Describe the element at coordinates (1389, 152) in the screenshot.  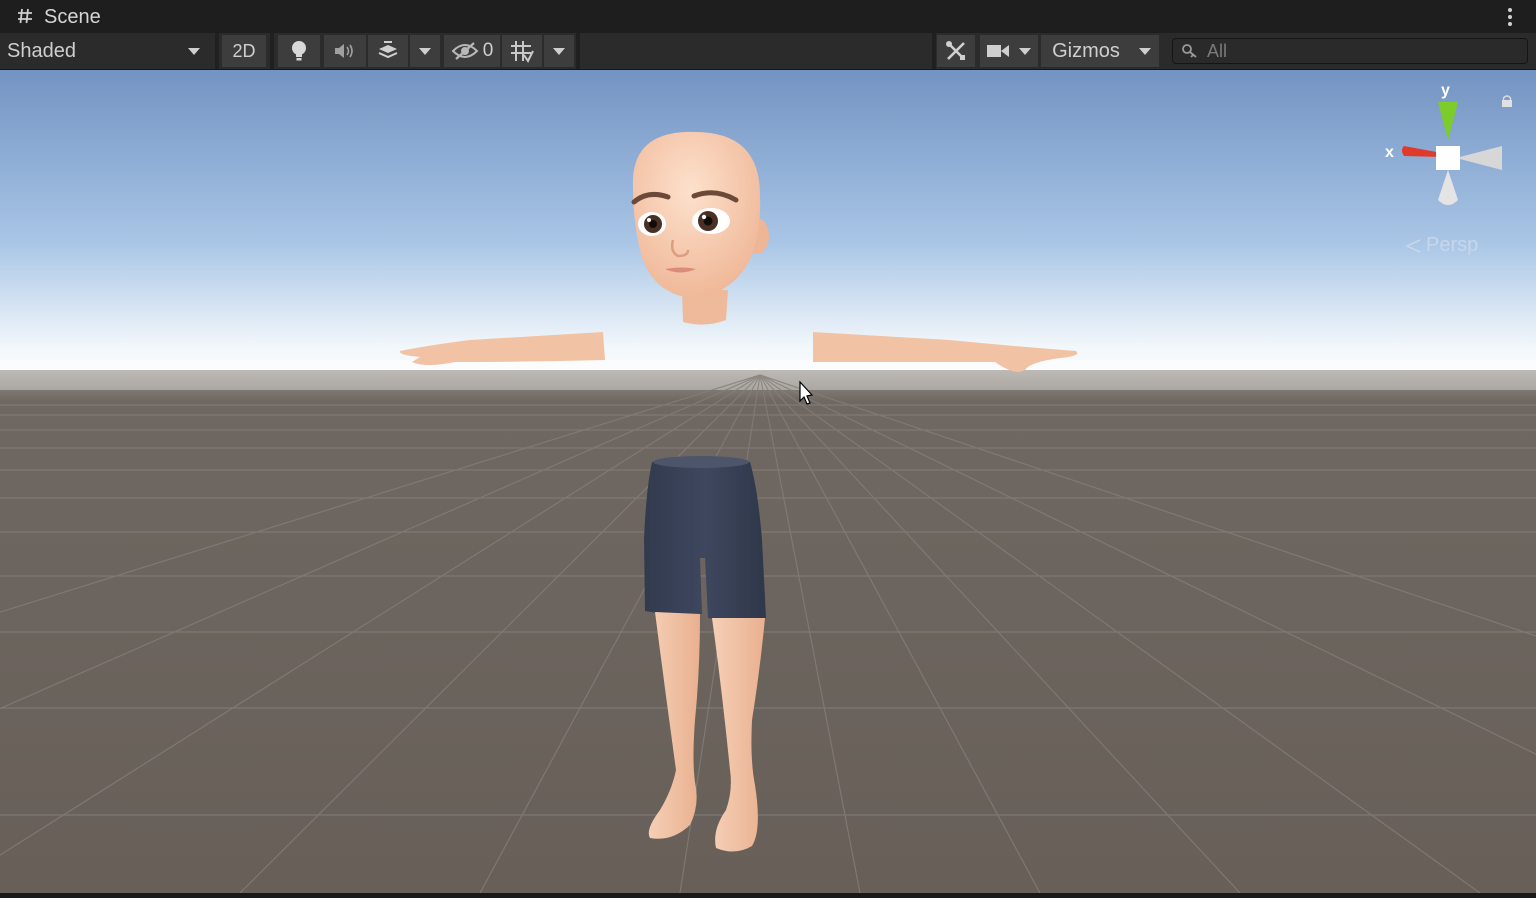
I see `gizmo-x-label: x` at that location.